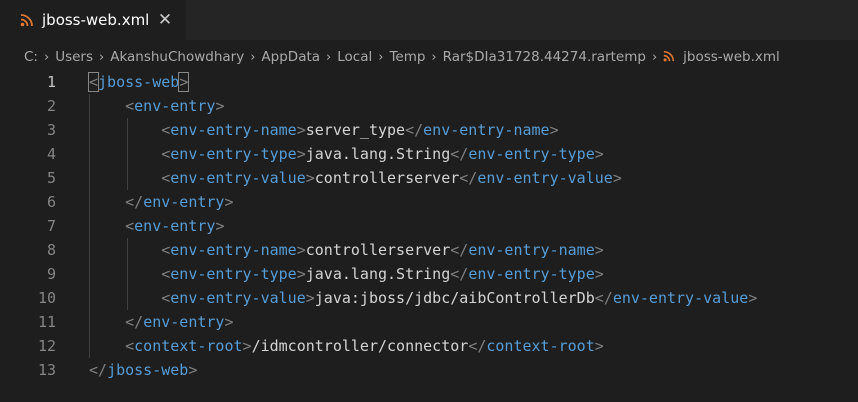 This screenshot has height=402, width=858. What do you see at coordinates (429, 370) in the screenshot?
I see `code-line: 13 </jboss-web>` at bounding box center [429, 370].